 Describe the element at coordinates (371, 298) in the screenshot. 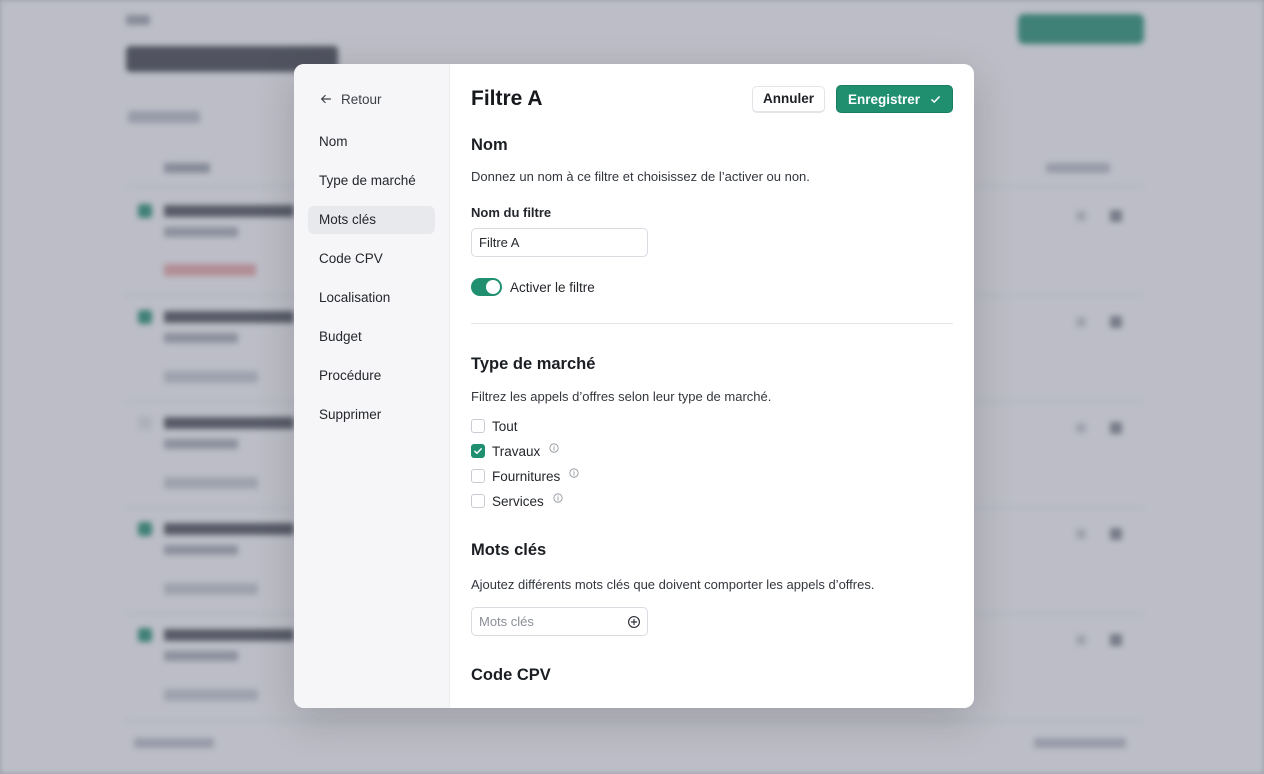

I see `nav-item-localisation: Localisation` at that location.